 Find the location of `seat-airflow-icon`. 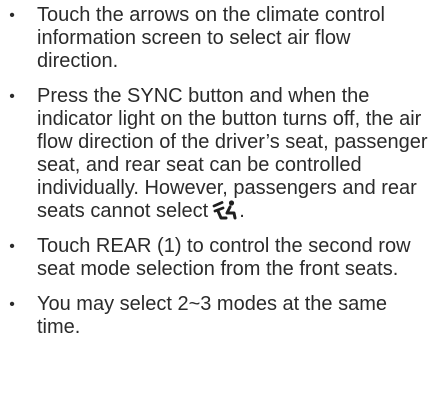

seat-airflow-icon is located at coordinates (224, 210).